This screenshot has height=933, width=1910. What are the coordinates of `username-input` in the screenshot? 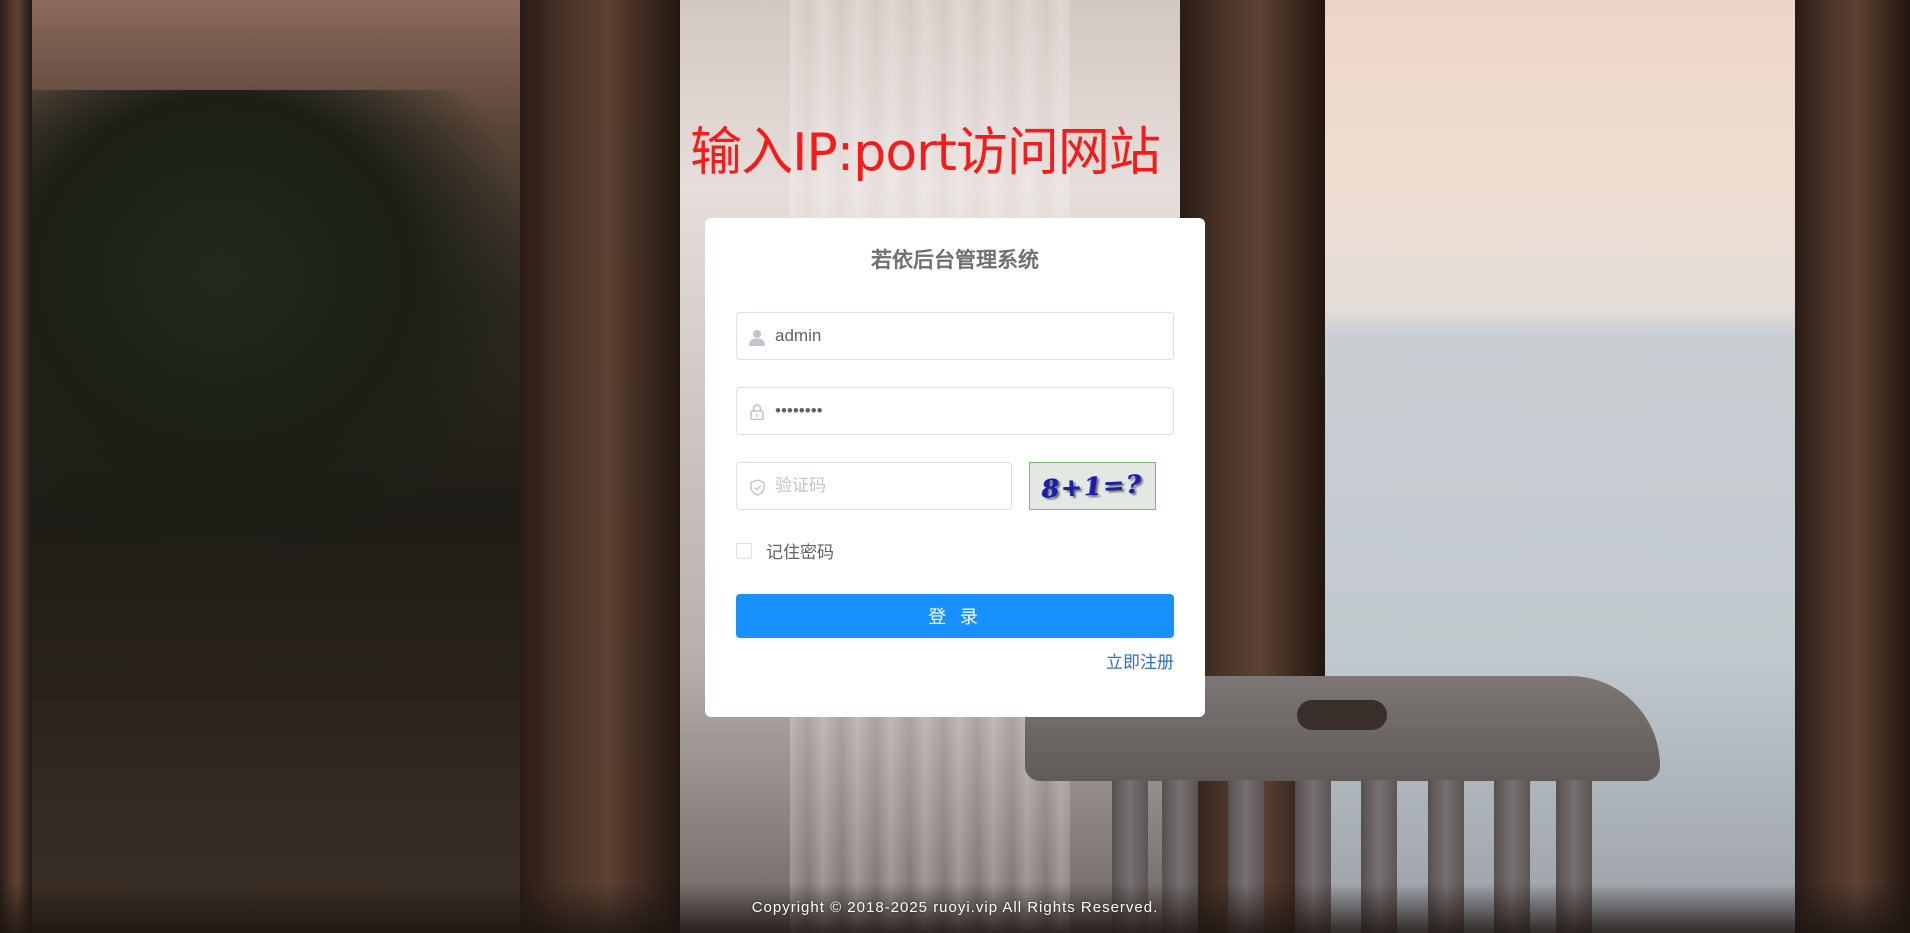 It's located at (969, 336).